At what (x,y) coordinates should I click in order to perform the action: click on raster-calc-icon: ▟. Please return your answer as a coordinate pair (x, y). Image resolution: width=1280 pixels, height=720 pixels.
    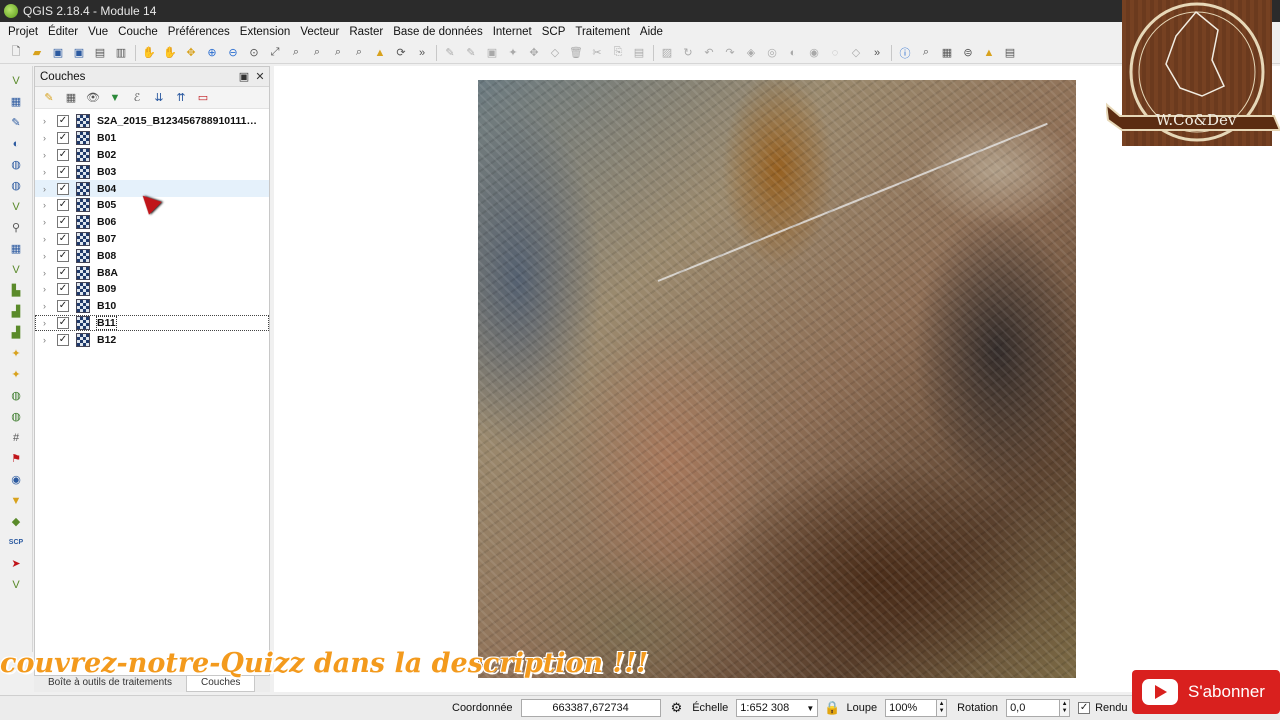
    Looking at the image, I should click on (16, 332).